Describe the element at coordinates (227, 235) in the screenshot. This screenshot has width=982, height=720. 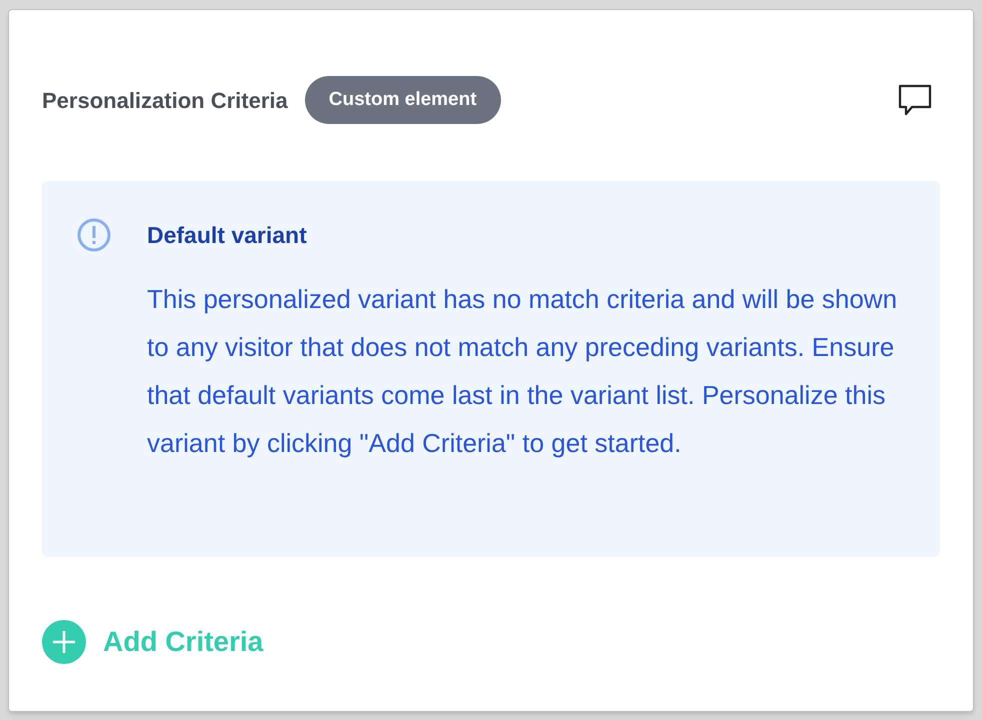
I see `notice-title: Default variant` at that location.